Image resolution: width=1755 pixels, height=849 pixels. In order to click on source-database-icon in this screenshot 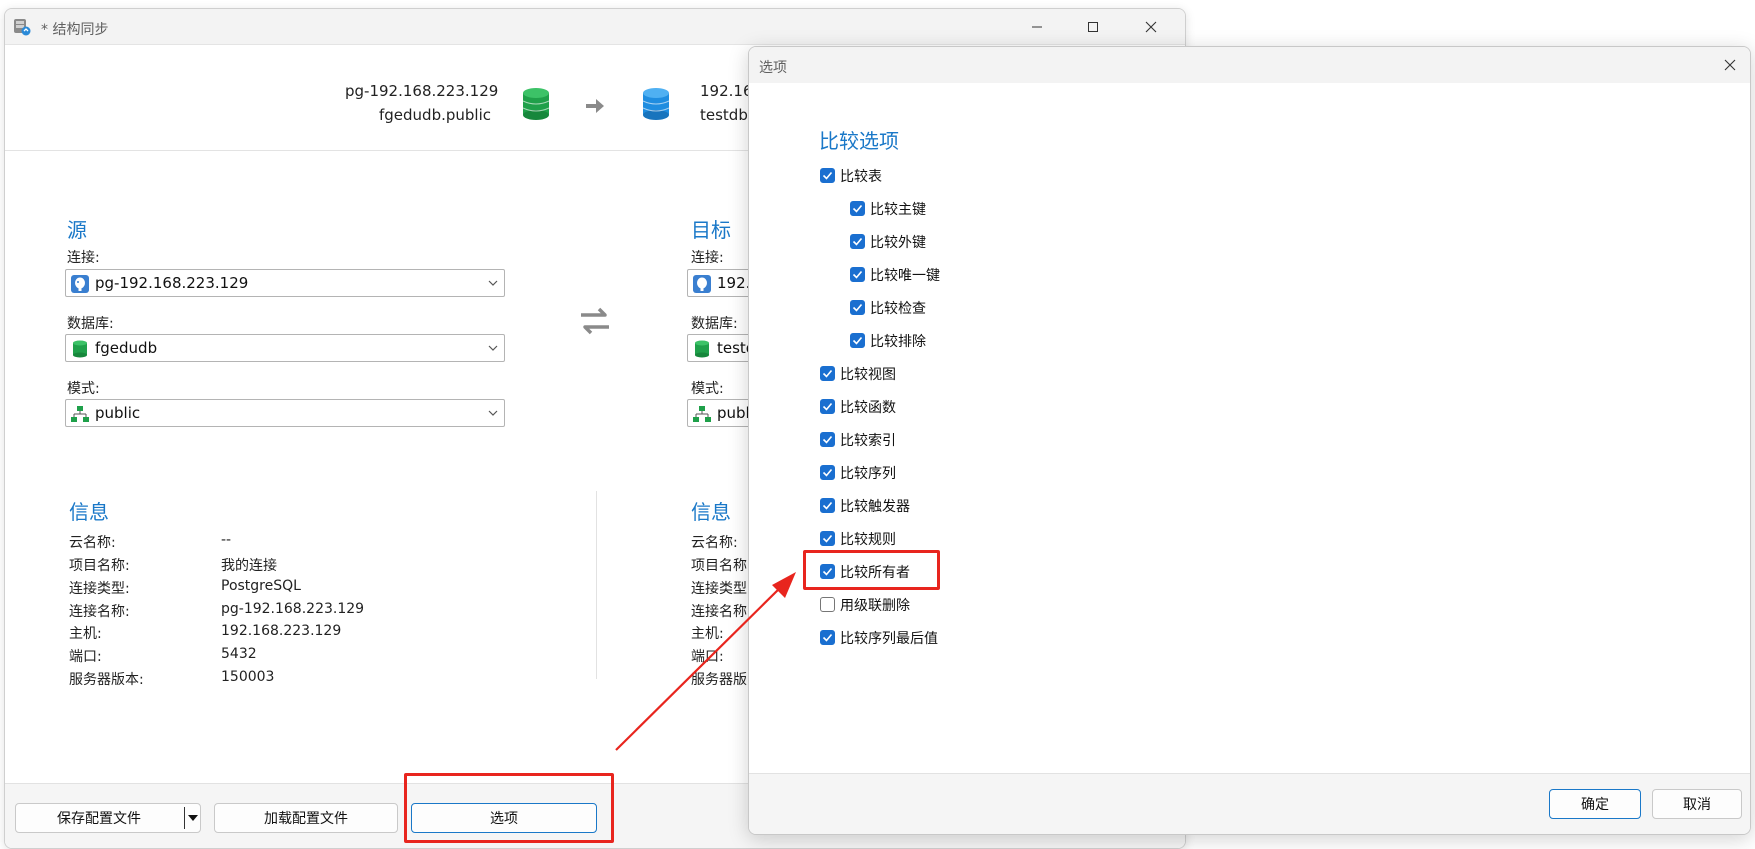, I will do `click(536, 104)`.